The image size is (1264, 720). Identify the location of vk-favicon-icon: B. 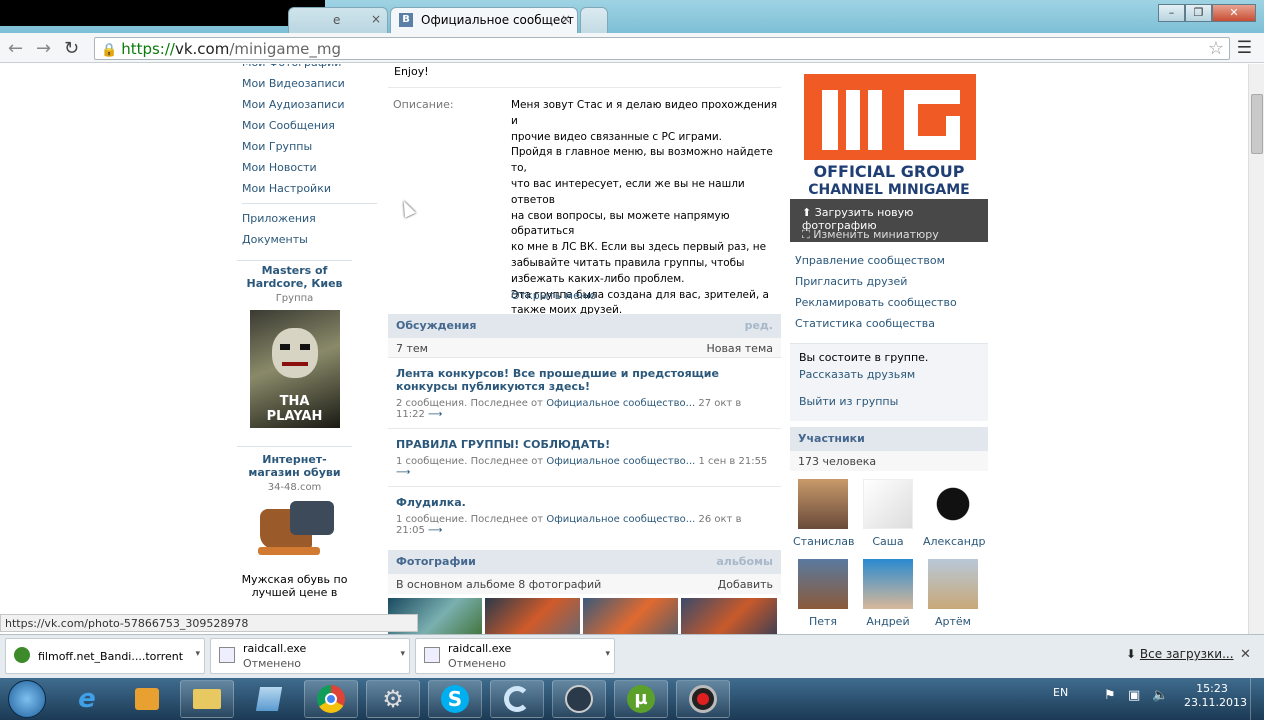
(406, 20).